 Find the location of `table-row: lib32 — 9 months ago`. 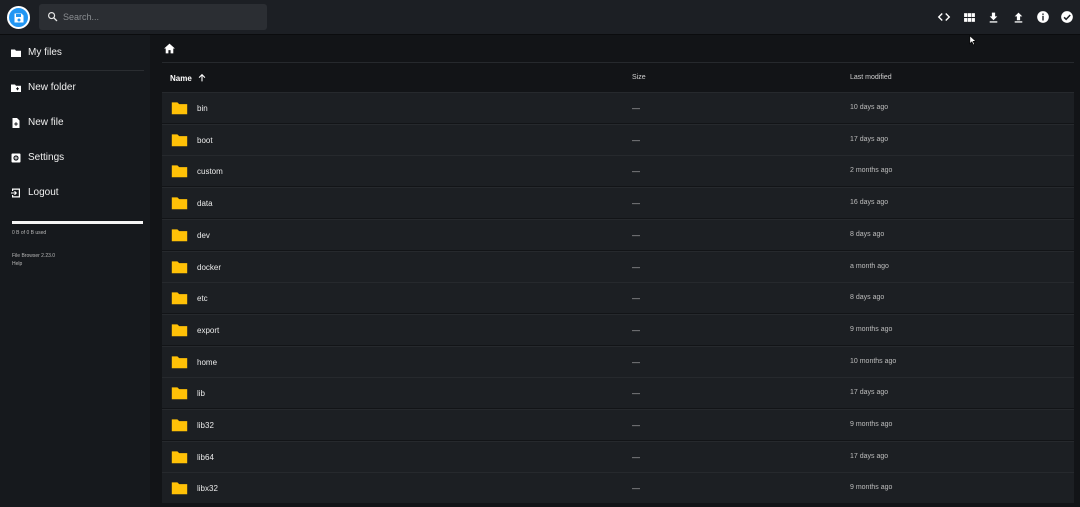

table-row: lib32 — 9 months ago is located at coordinates (618, 424).